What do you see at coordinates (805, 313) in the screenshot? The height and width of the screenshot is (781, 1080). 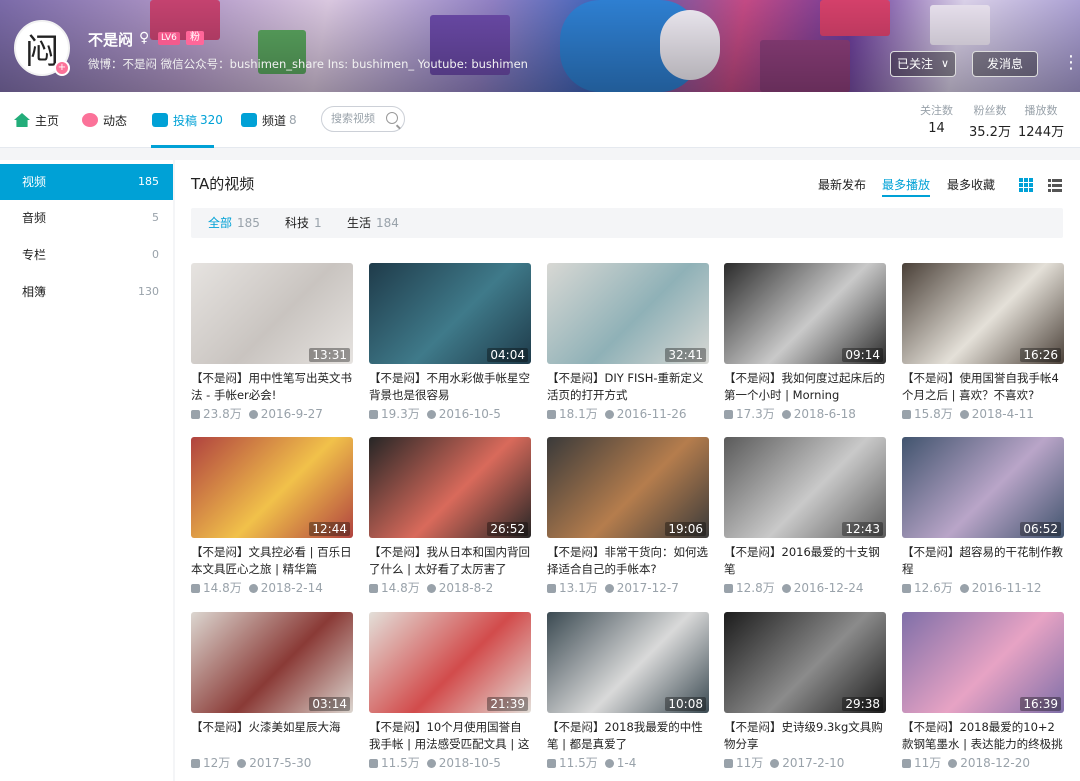 I see `video-thumbnail: 09:14` at bounding box center [805, 313].